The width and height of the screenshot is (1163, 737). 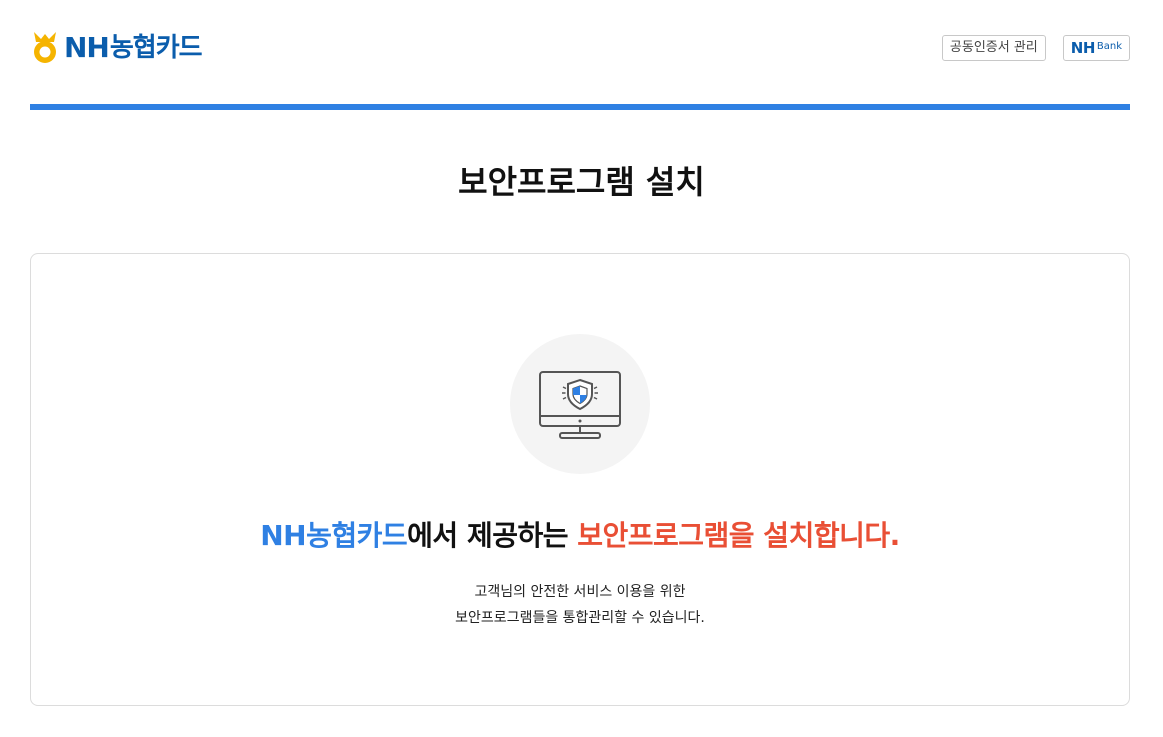 What do you see at coordinates (87, 47) in the screenshot?
I see `logo-nh-text: NH` at bounding box center [87, 47].